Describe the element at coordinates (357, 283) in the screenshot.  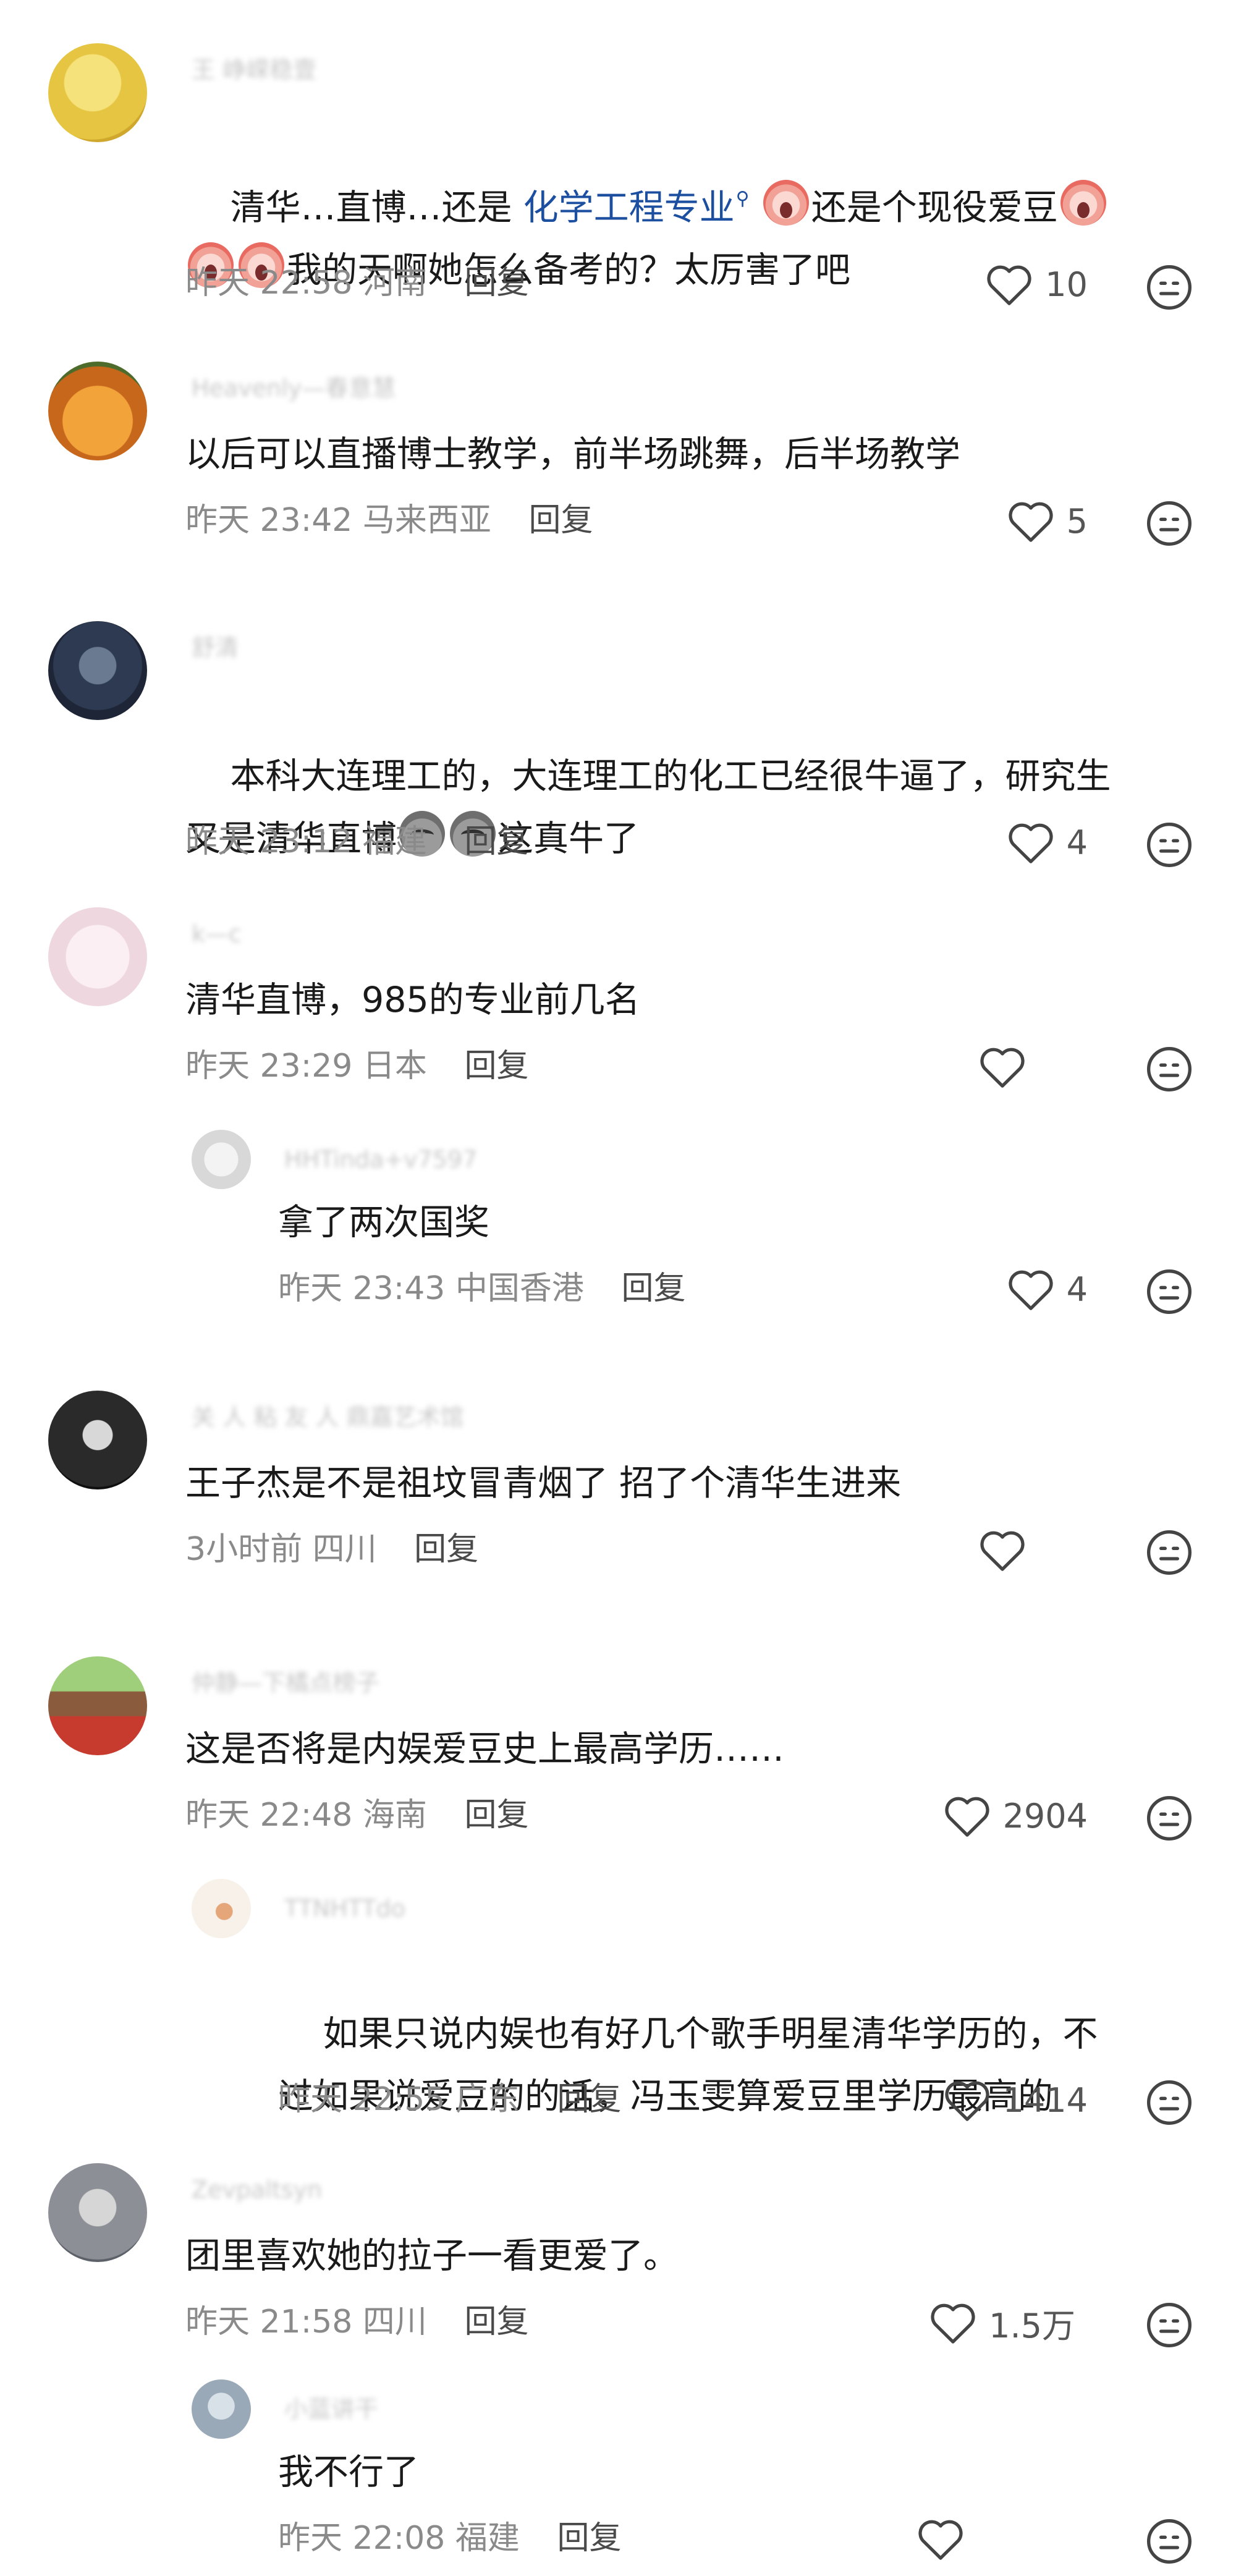
I see `comment-meta: 昨天 22:58 河南 回复` at that location.